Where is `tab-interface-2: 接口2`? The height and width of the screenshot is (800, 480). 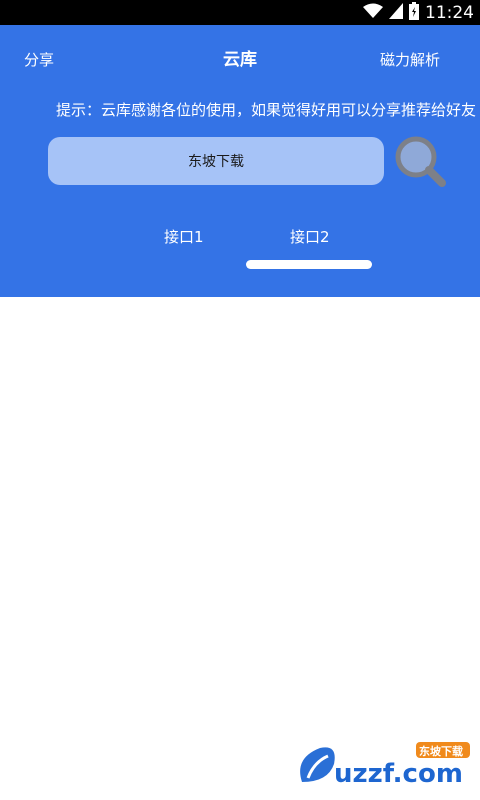 tab-interface-2: 接口2 is located at coordinates (310, 237).